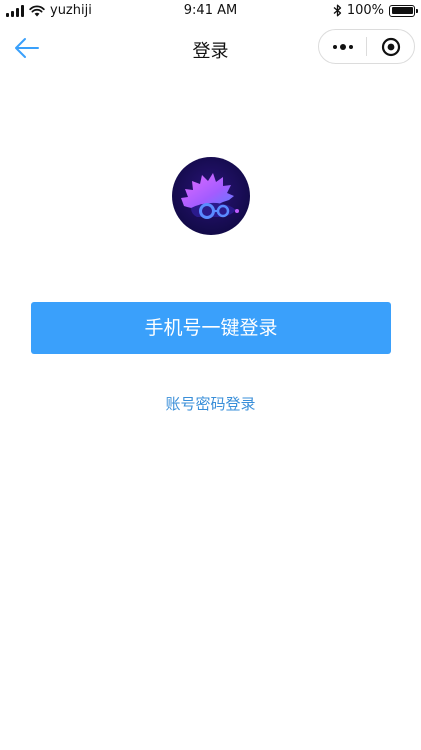 This screenshot has width=421, height=750. What do you see at coordinates (210, 12) in the screenshot?
I see `status-bar: yuzhiji 9:41 AM 100%` at bounding box center [210, 12].